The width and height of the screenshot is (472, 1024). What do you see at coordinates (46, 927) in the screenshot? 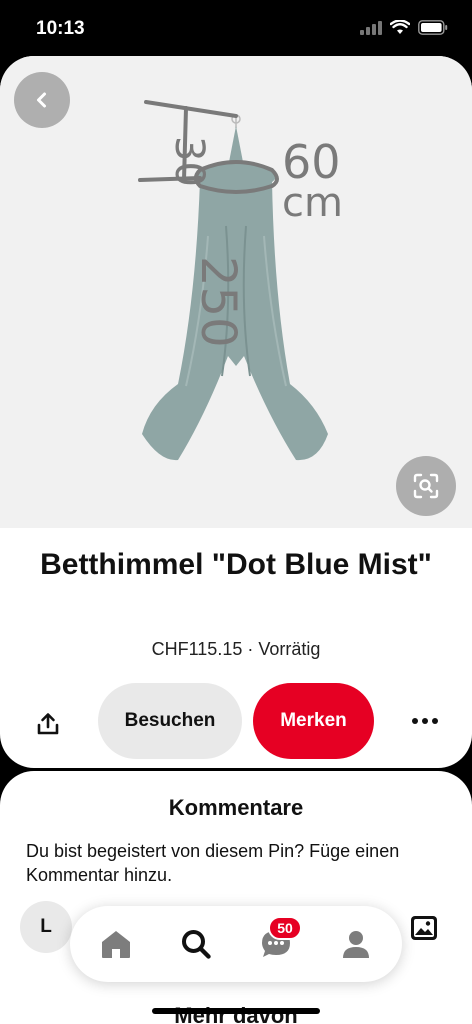
I see `avatar: L` at bounding box center [46, 927].